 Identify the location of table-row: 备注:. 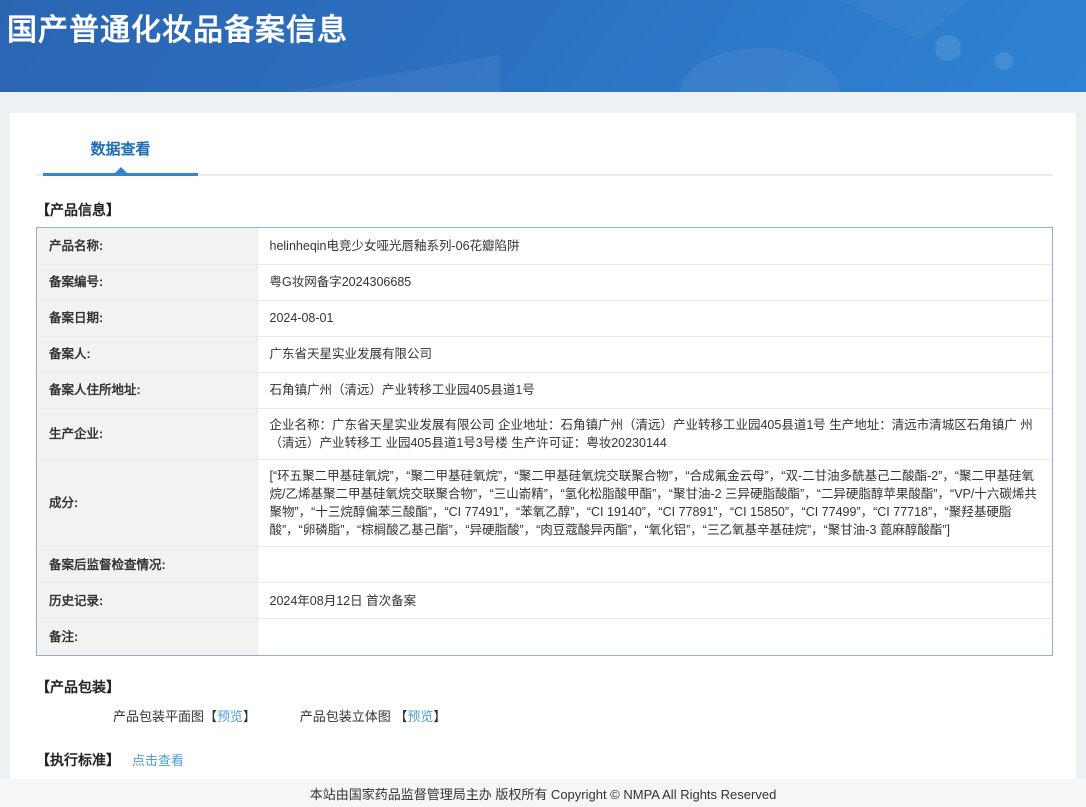
(544, 636).